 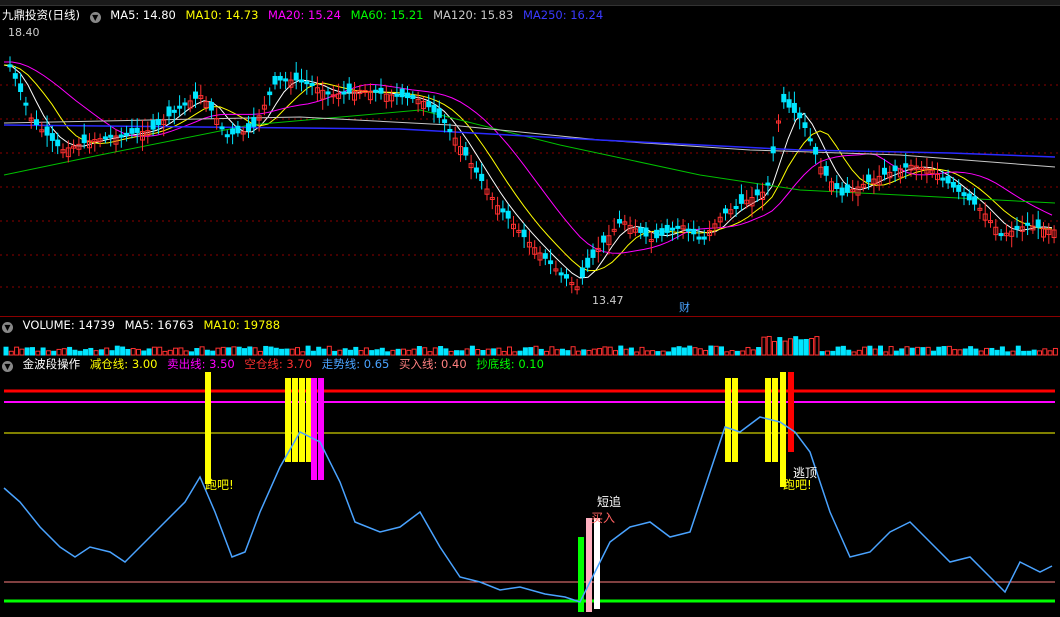 What do you see at coordinates (510, 364) in the screenshot?
I see `bottom-line-label: 抄底线: 0.10` at bounding box center [510, 364].